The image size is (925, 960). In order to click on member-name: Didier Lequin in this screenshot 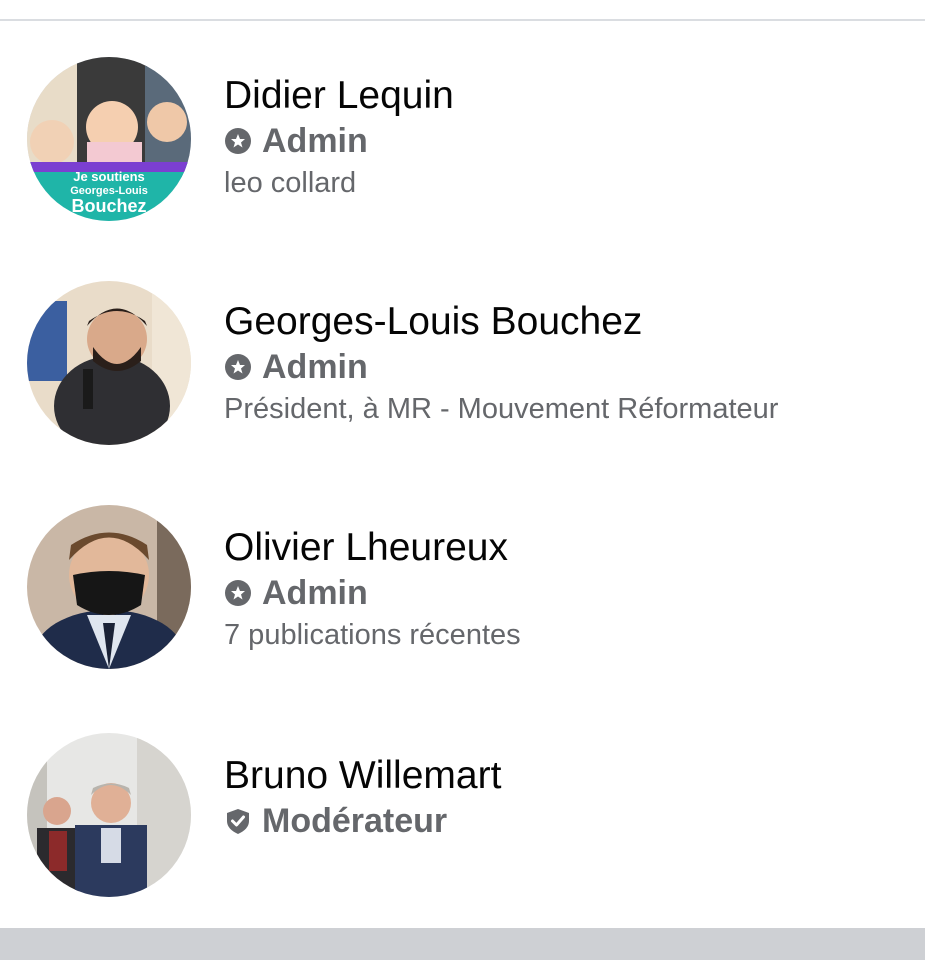, I will do `click(339, 96)`.